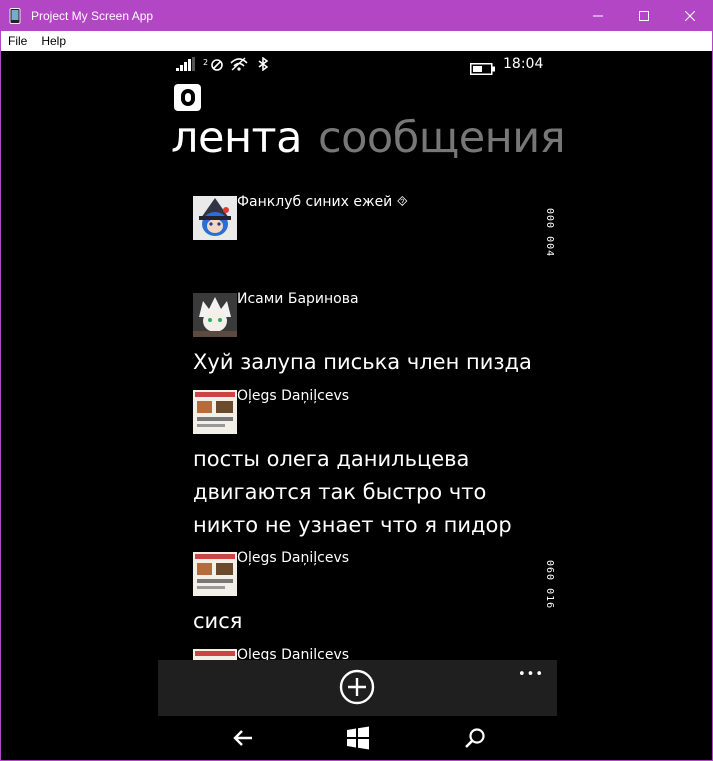  What do you see at coordinates (322, 202) in the screenshot?
I see `post-author: Фанклуб синих ежей ⯑` at bounding box center [322, 202].